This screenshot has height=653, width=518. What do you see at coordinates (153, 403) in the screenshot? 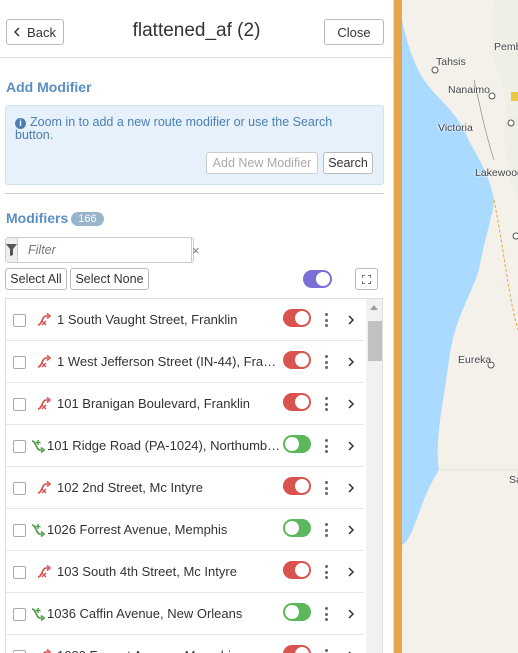
I see `modifier-label: 101 Branigan Boulevard, Franklin` at bounding box center [153, 403].